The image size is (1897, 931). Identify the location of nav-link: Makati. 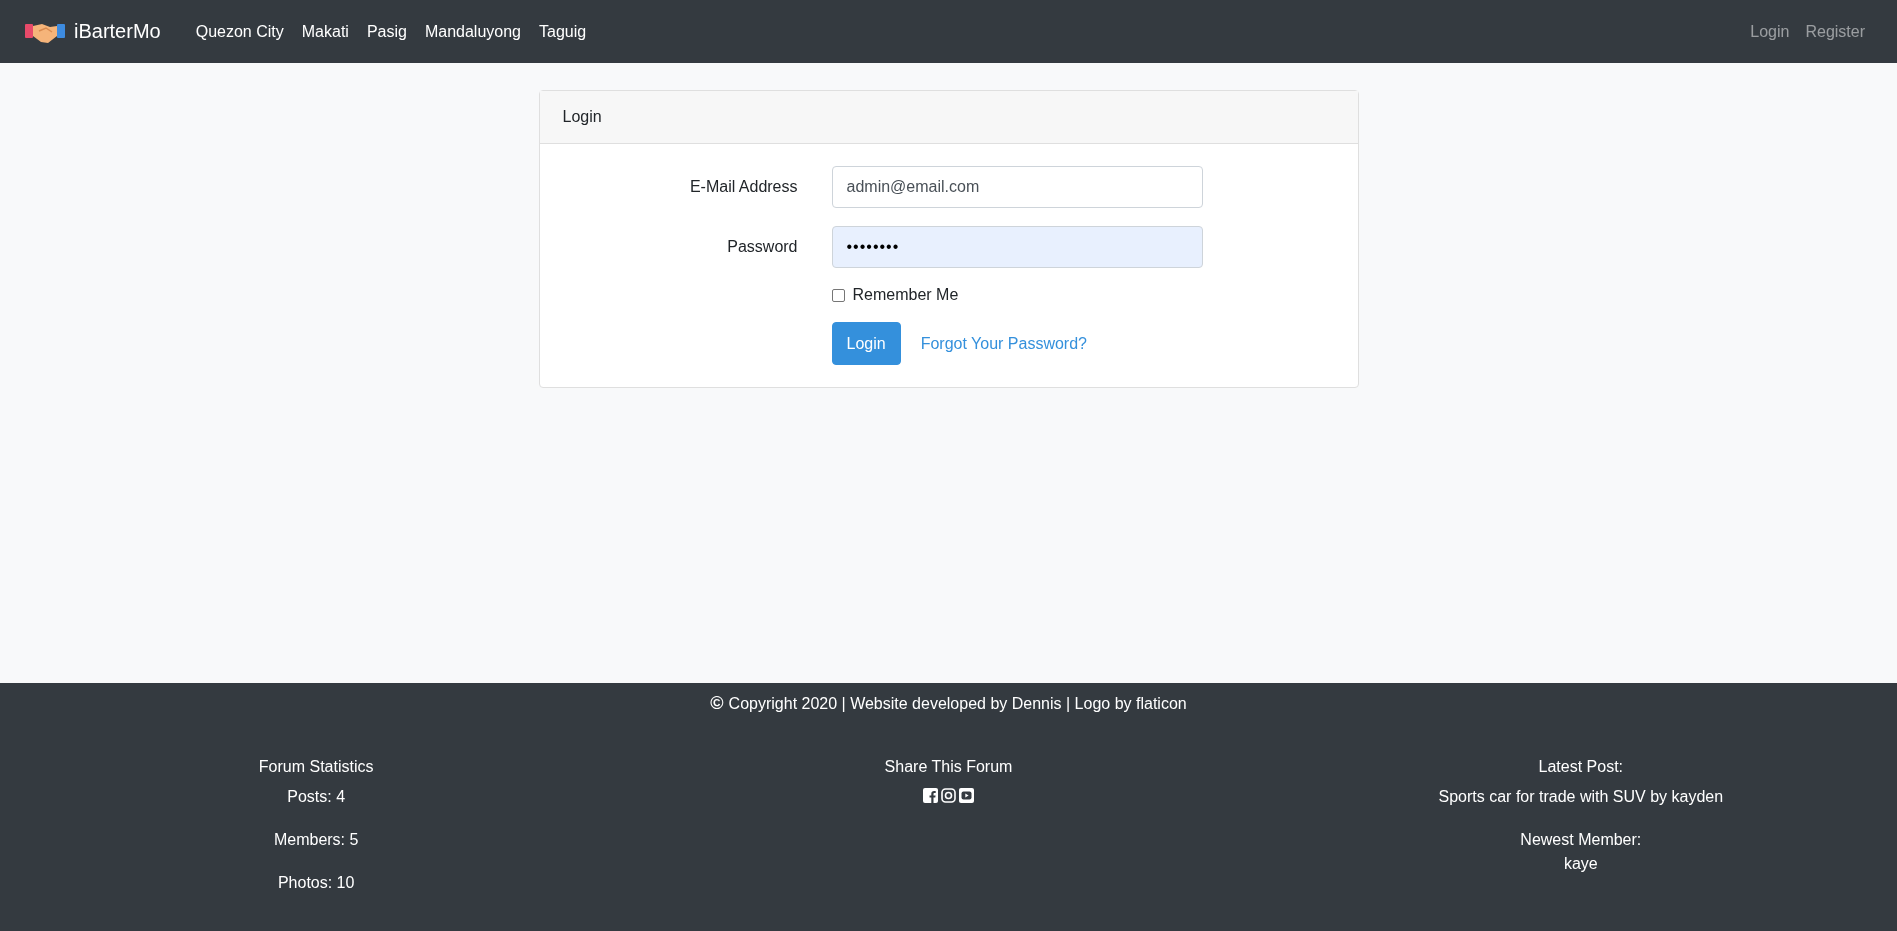
(325, 31).